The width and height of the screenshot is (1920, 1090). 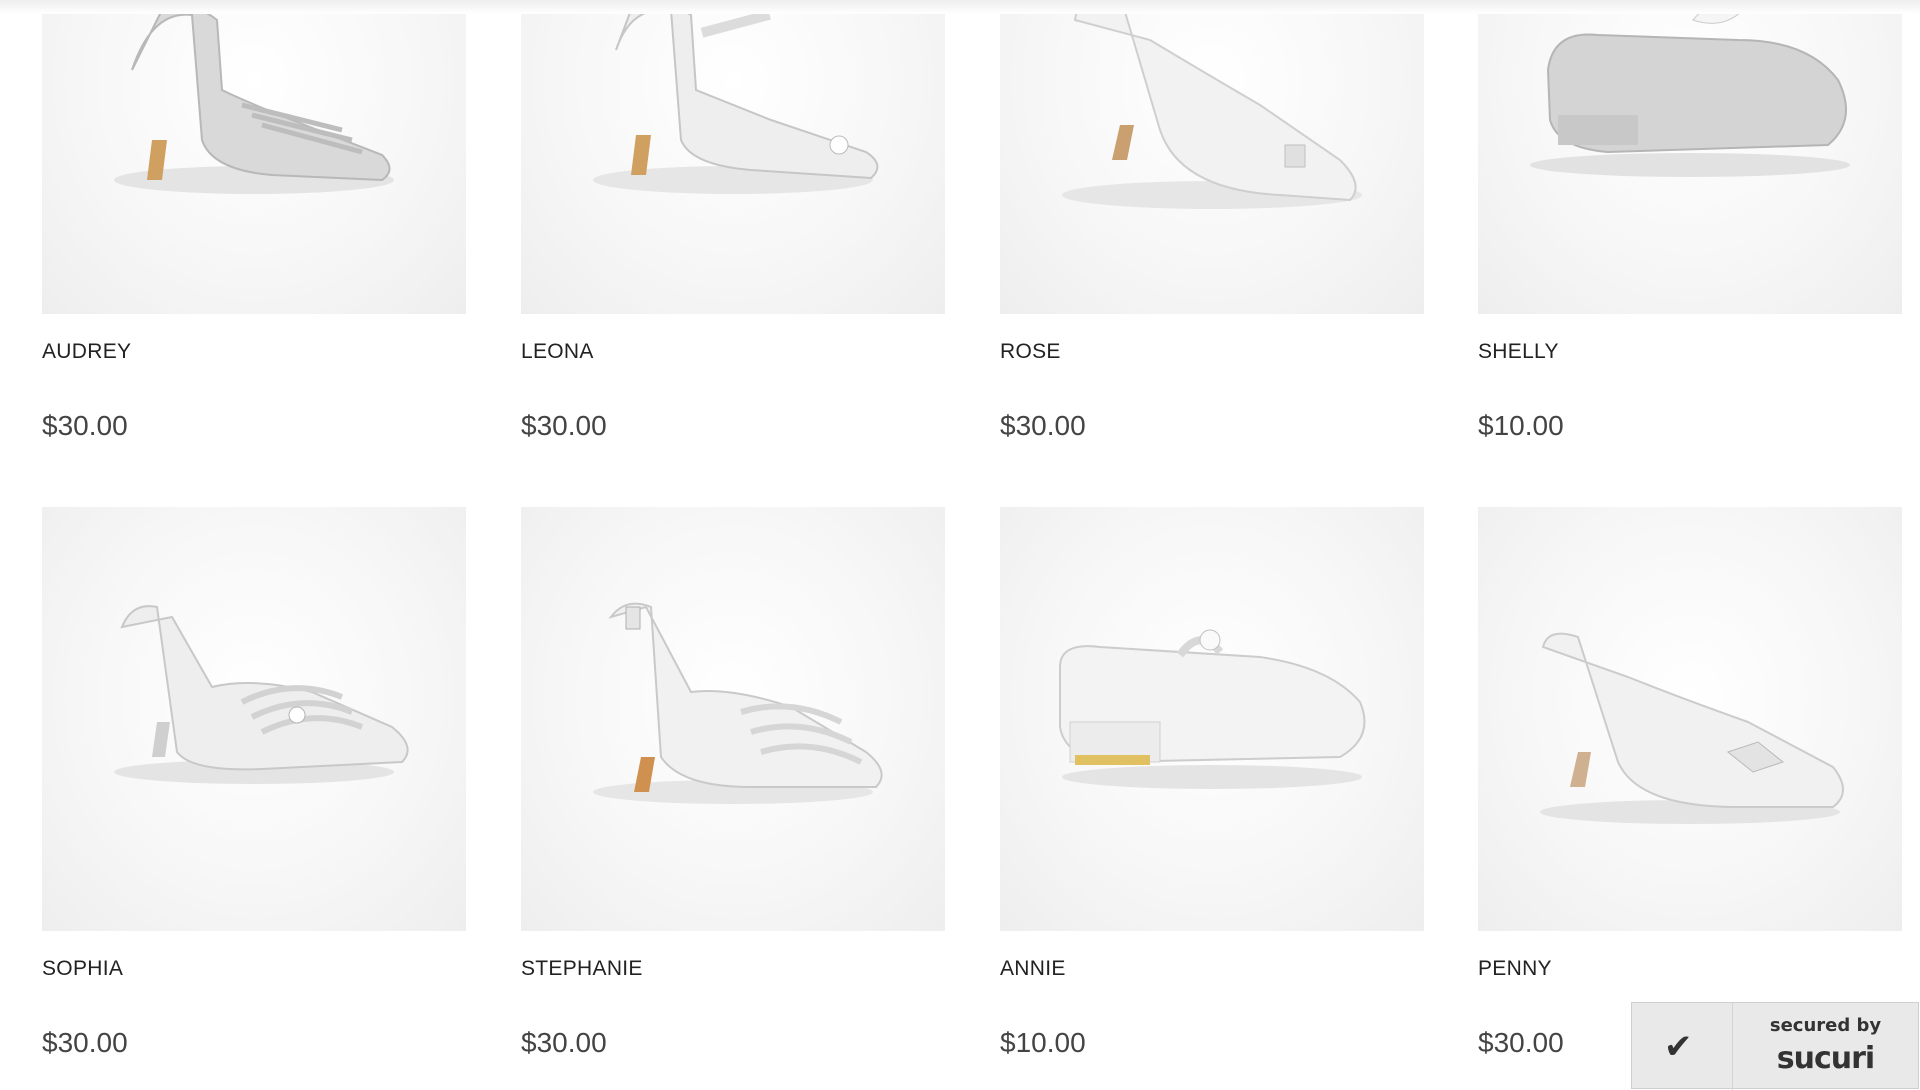 I want to click on badge-secured-by-text: secured by, so click(x=1825, y=1025).